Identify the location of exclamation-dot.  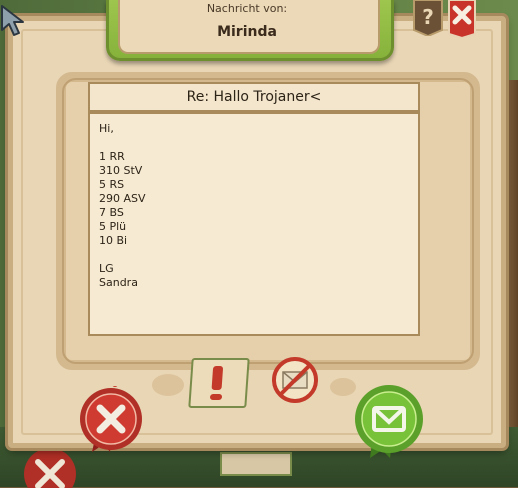
(216, 397).